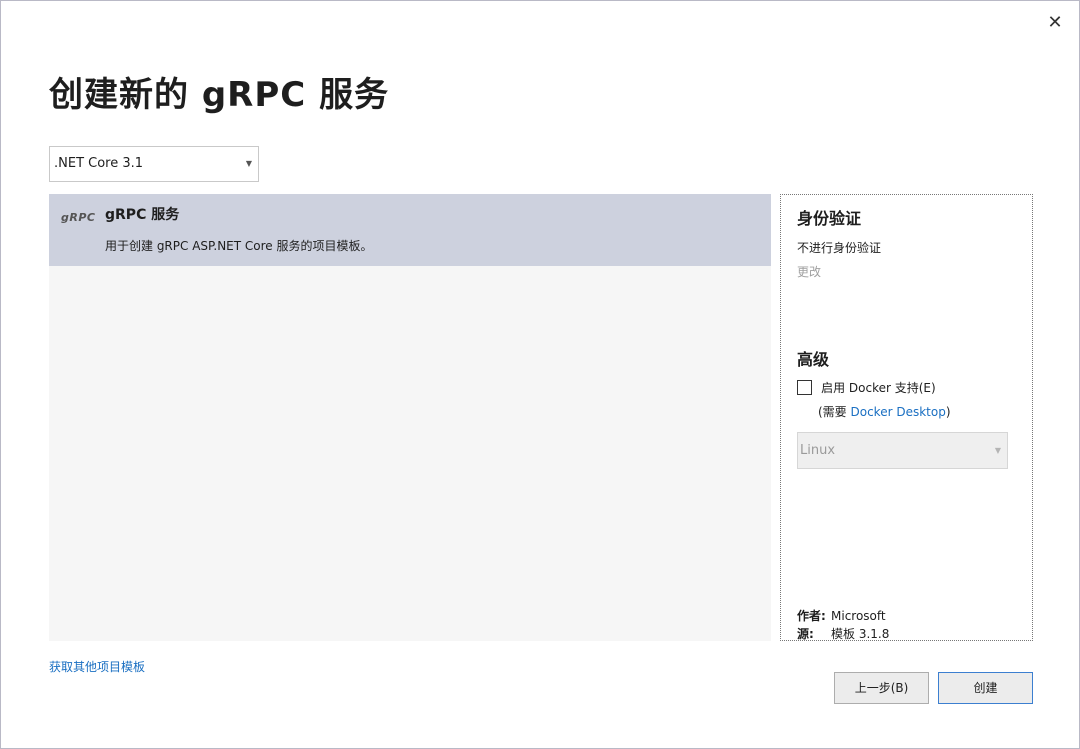 The height and width of the screenshot is (749, 1080). Describe the element at coordinates (99, 163) in the screenshot. I see `framework-select-value: .NET Core 3.1` at that location.